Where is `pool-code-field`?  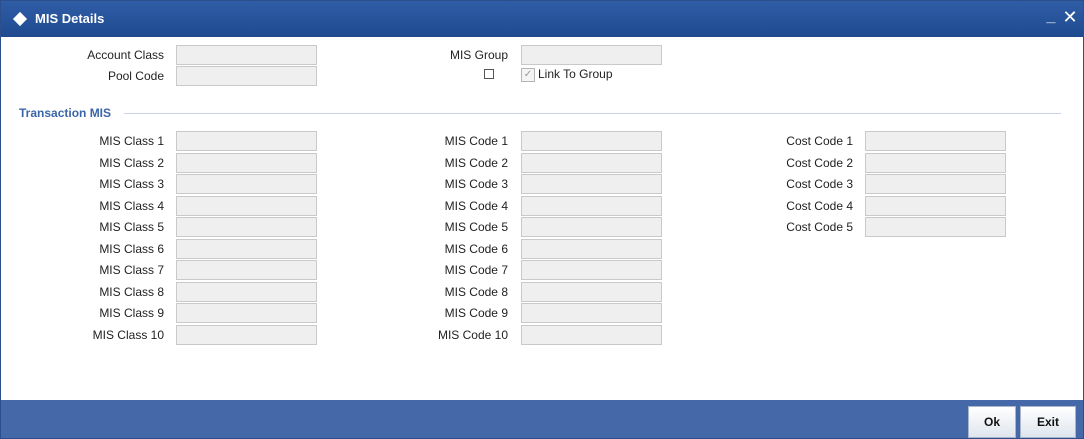
pool-code-field is located at coordinates (246, 76).